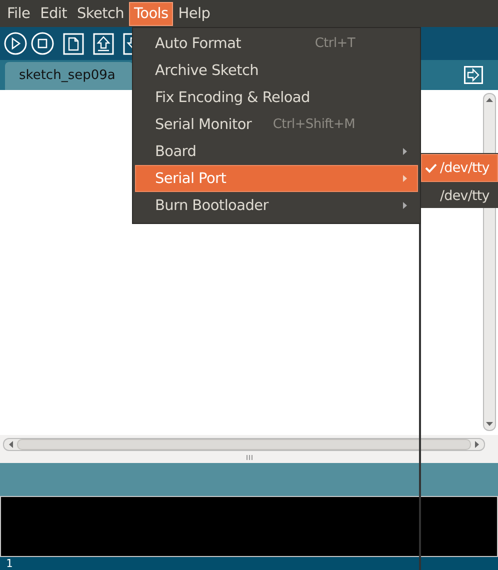  What do you see at coordinates (73, 43) in the screenshot?
I see `document-icon` at bounding box center [73, 43].